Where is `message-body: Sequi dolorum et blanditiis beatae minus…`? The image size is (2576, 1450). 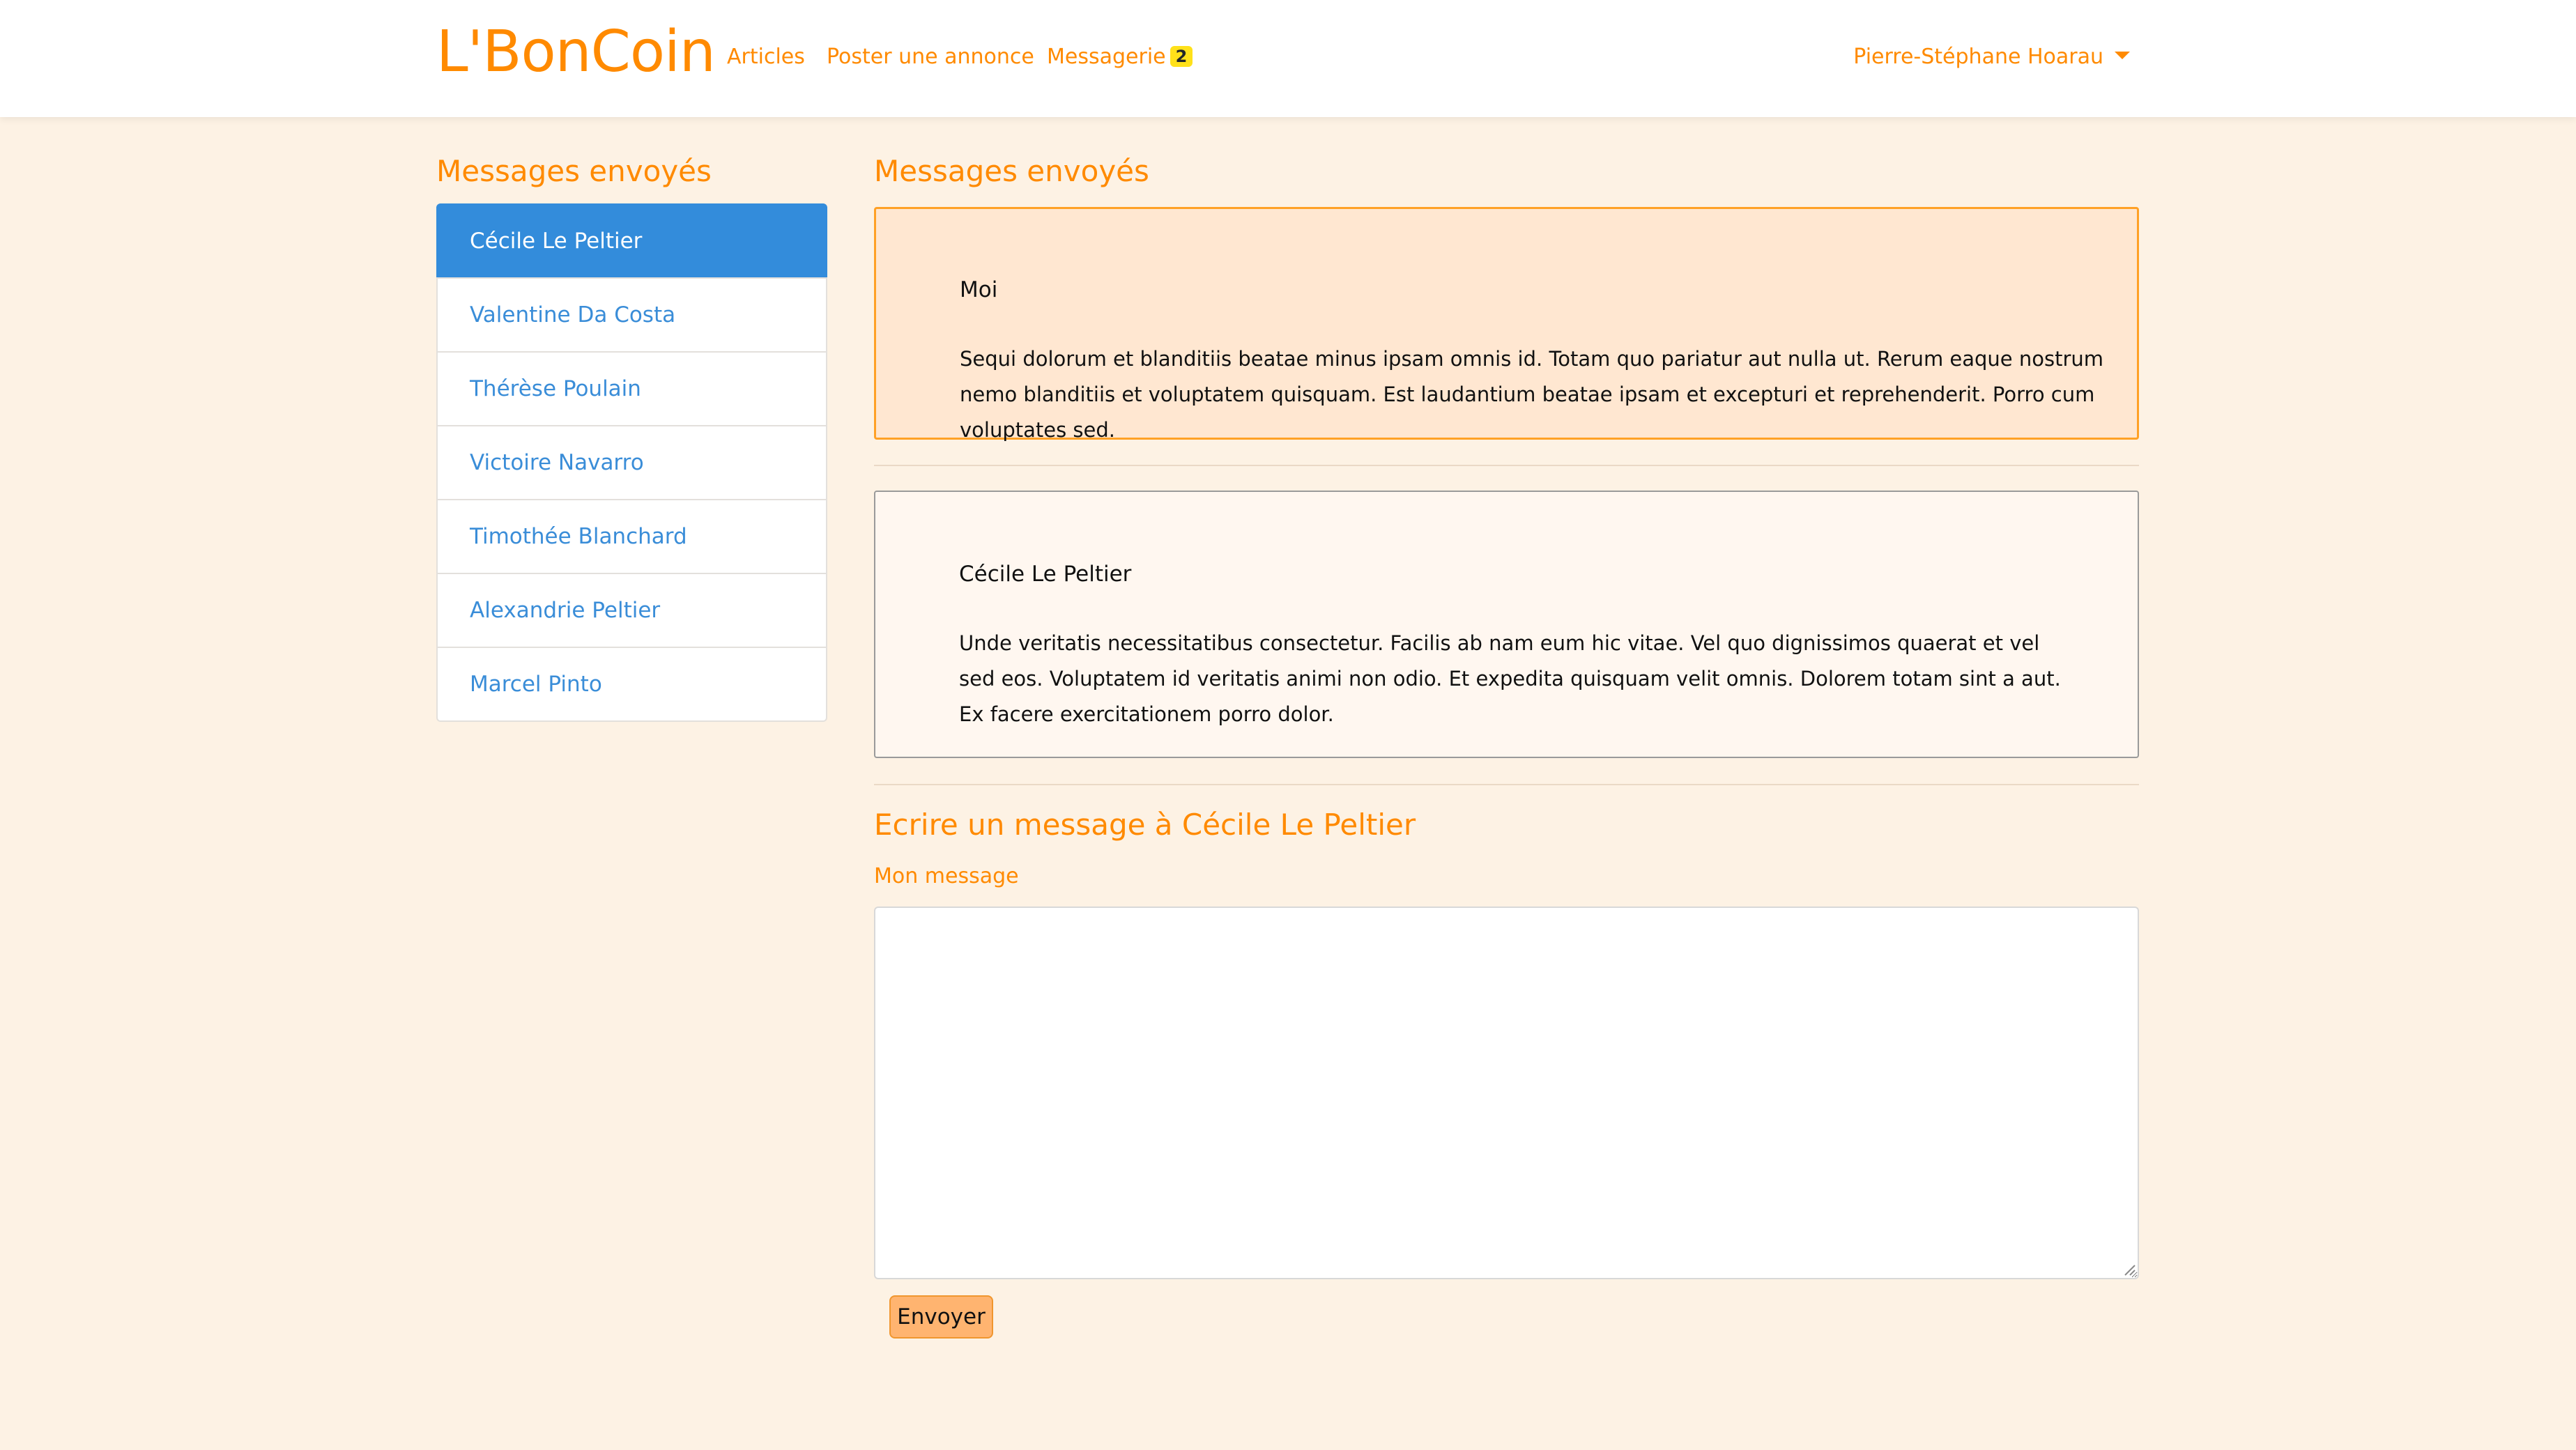
message-body: Sequi dolorum et blanditiis beatae minus… is located at coordinates (1532, 395).